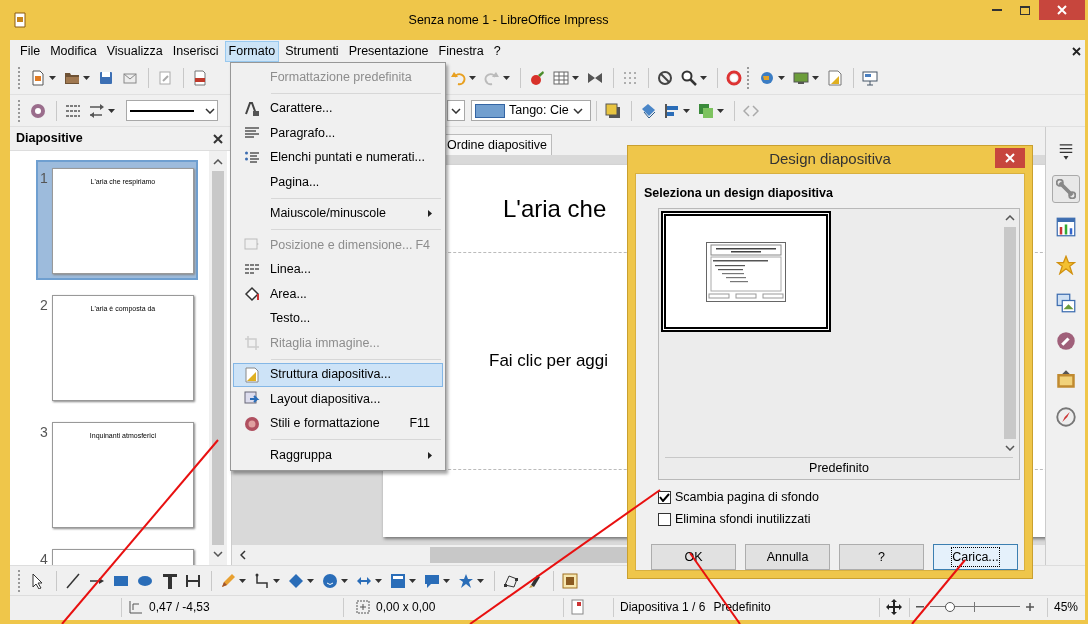 This screenshot has height=624, width=1088. I want to click on object-size: 0,00 x 0,00, so click(406, 607).